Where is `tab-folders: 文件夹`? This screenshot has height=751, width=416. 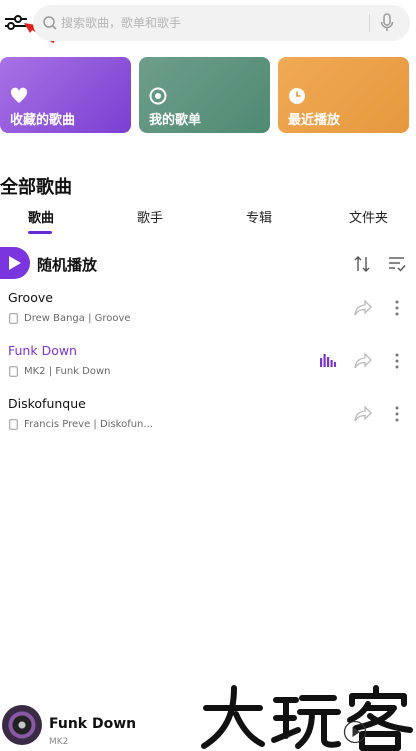 tab-folders: 文件夹 is located at coordinates (368, 216).